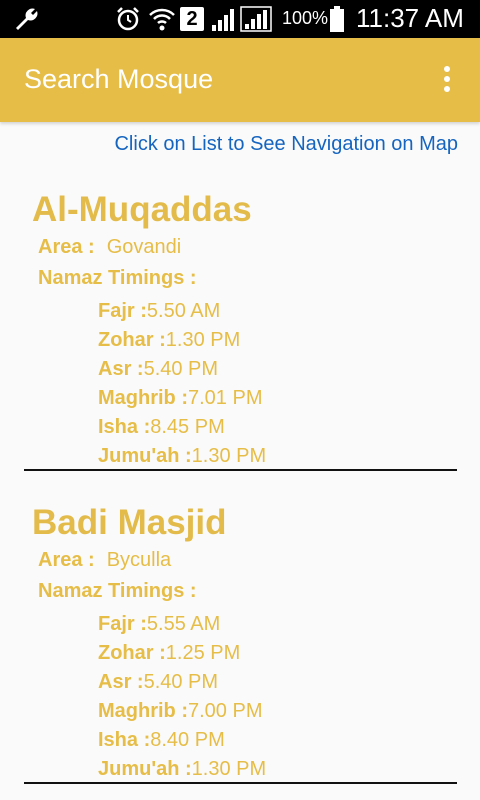  I want to click on timing-row-isha: Isha :8.40 PM, so click(161, 740).